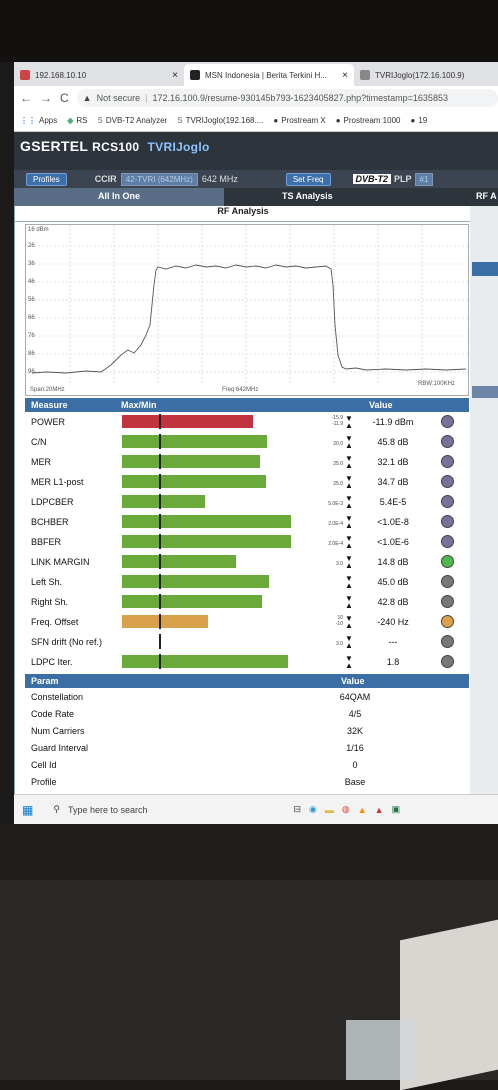  Describe the element at coordinates (256, 197) in the screenshot. I see `view-tabs: All In One TS Analysis RF A` at that location.